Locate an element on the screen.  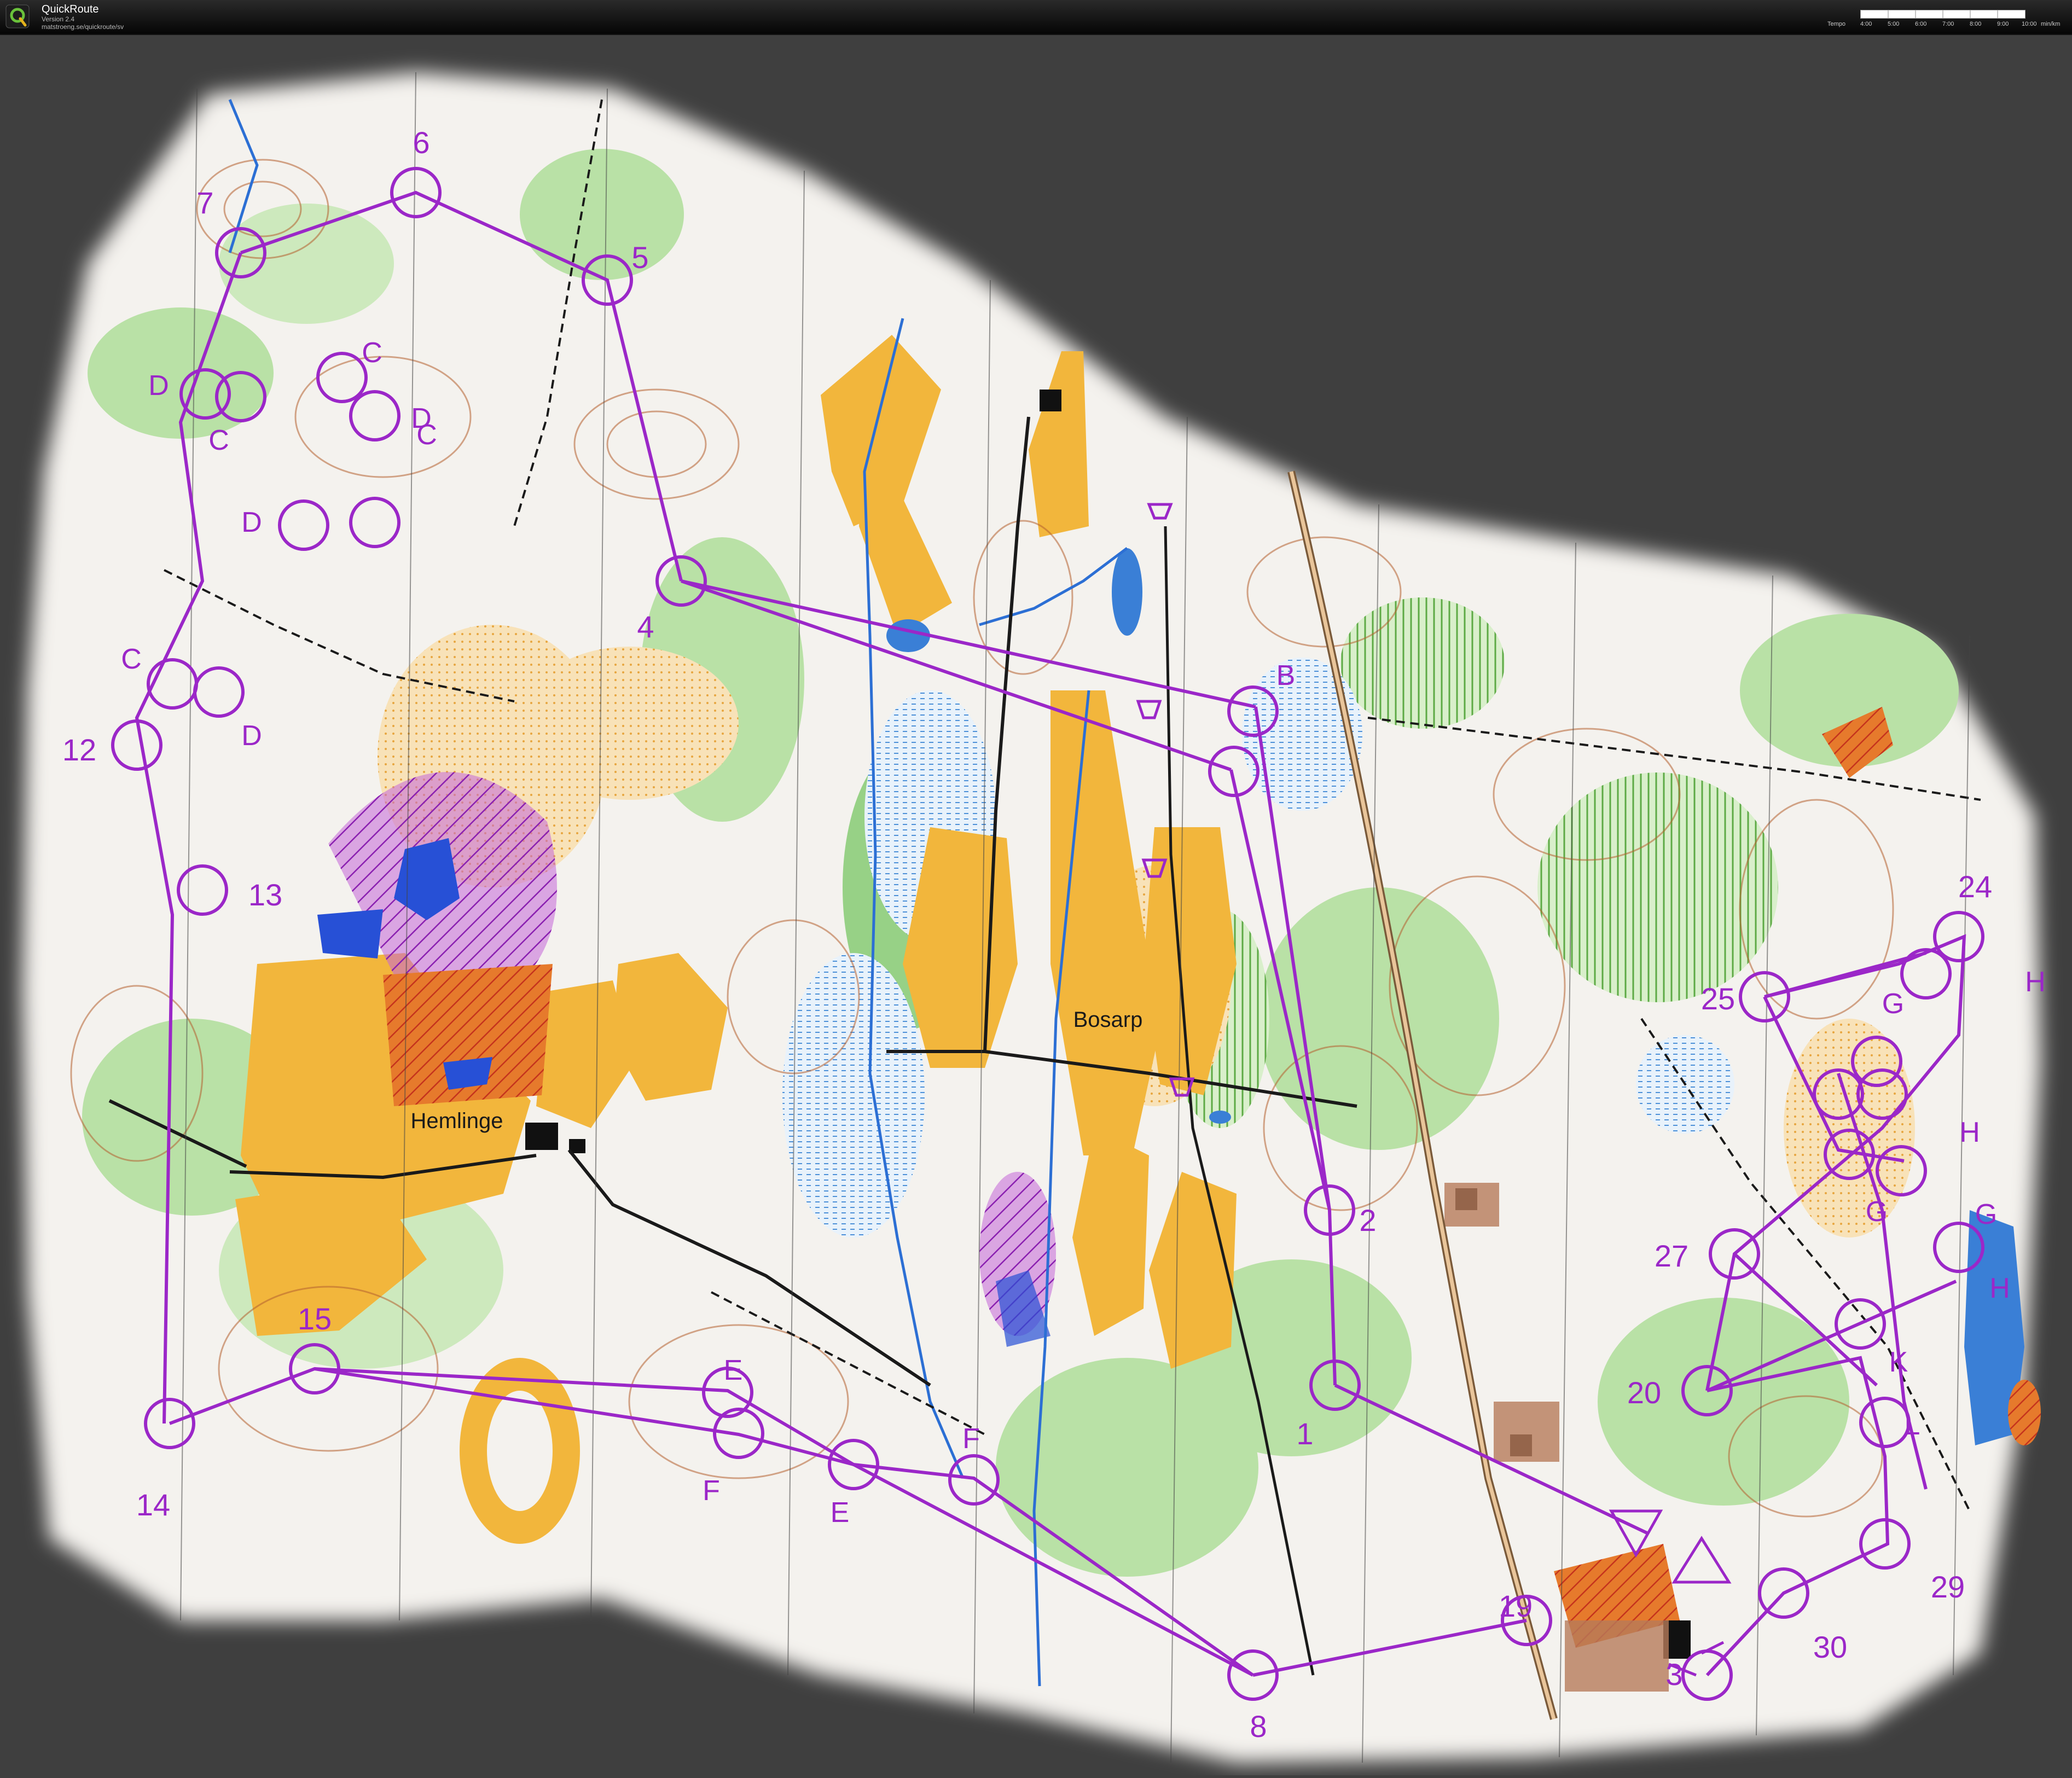
control-number-label: 5 is located at coordinates (639, 258).